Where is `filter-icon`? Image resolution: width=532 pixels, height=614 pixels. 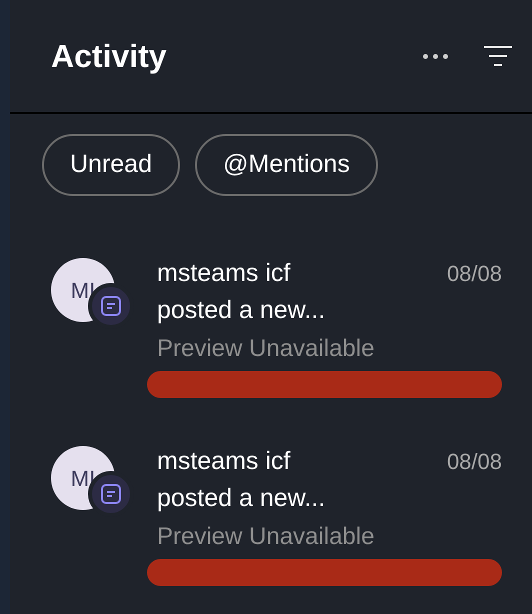 filter-icon is located at coordinates (498, 56).